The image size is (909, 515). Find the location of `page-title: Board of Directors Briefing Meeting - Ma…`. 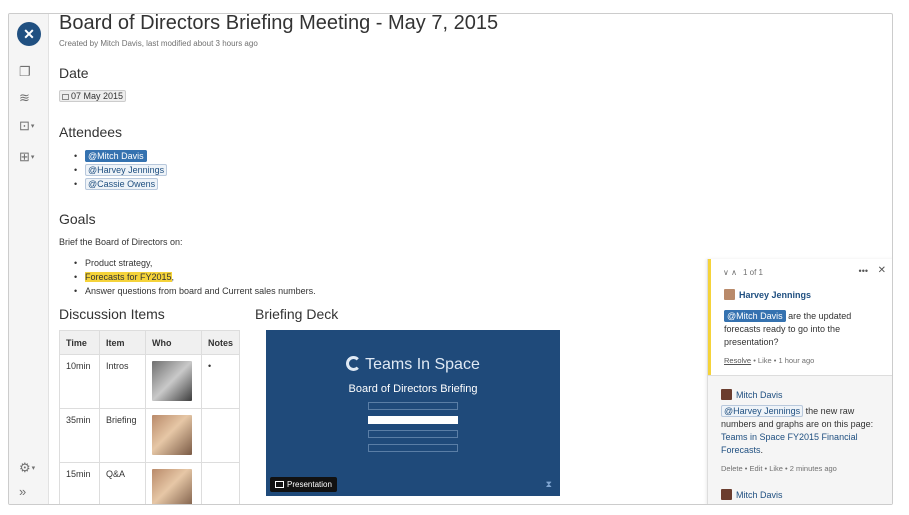

page-title: Board of Directors Briefing Meeting - Ma… is located at coordinates (279, 23).